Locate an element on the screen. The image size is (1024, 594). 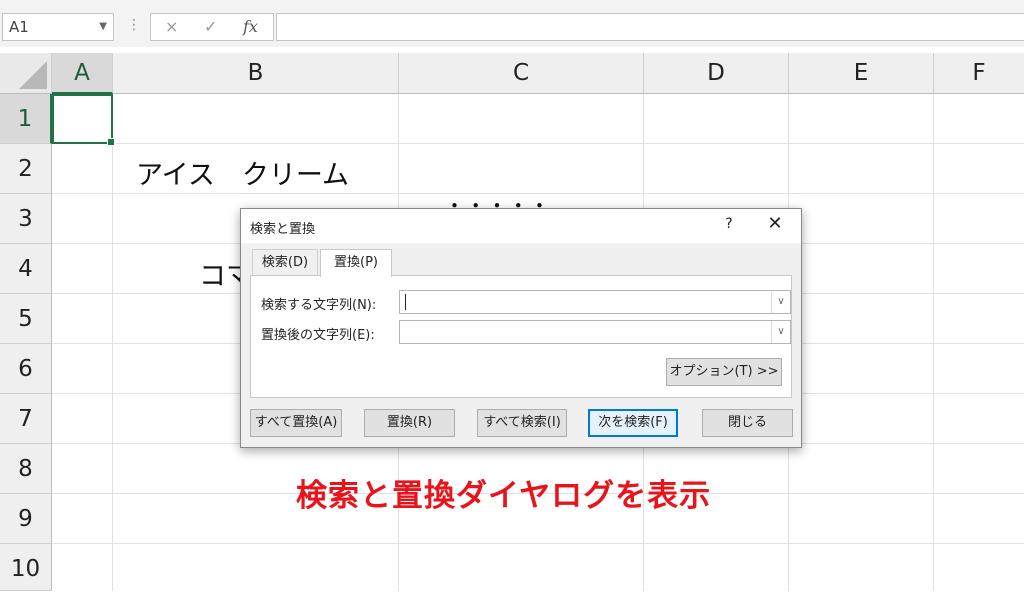
find-input: ∨ is located at coordinates (595, 302).